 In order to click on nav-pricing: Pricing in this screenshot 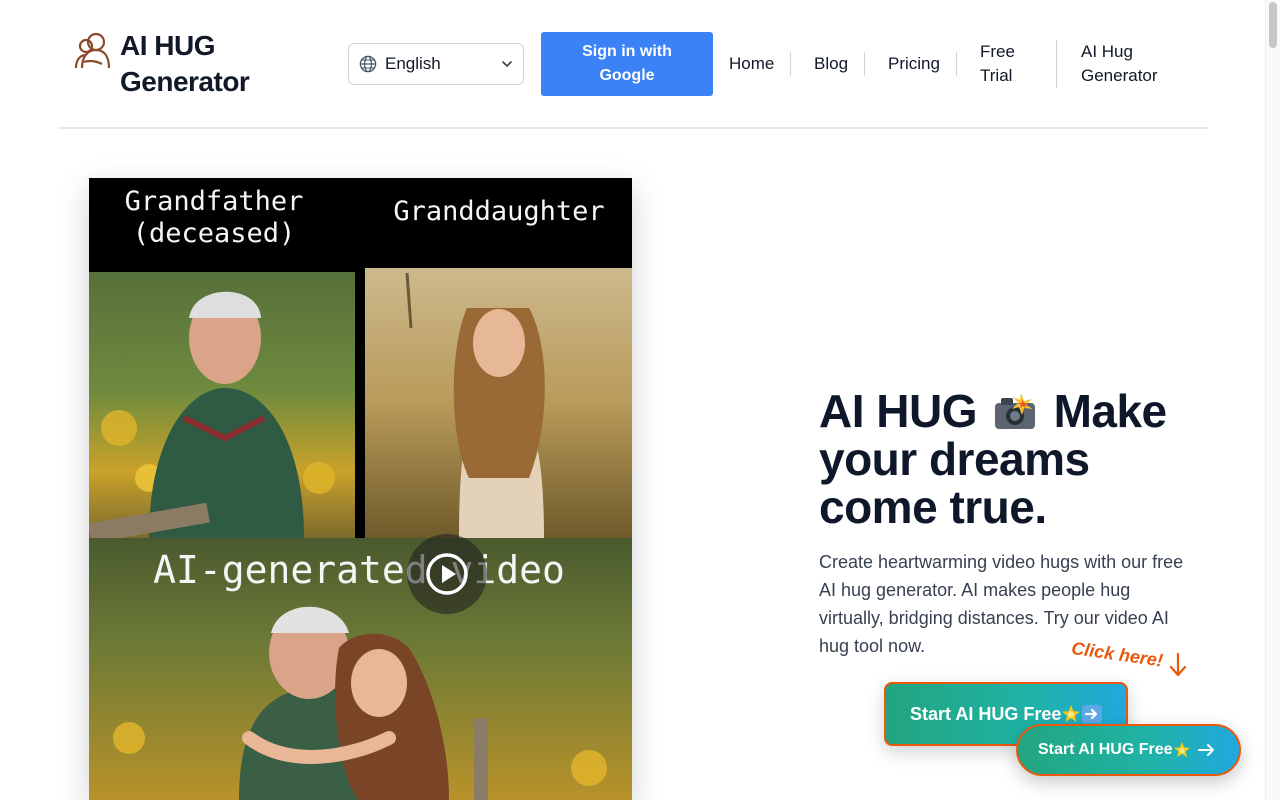, I will do `click(914, 64)`.